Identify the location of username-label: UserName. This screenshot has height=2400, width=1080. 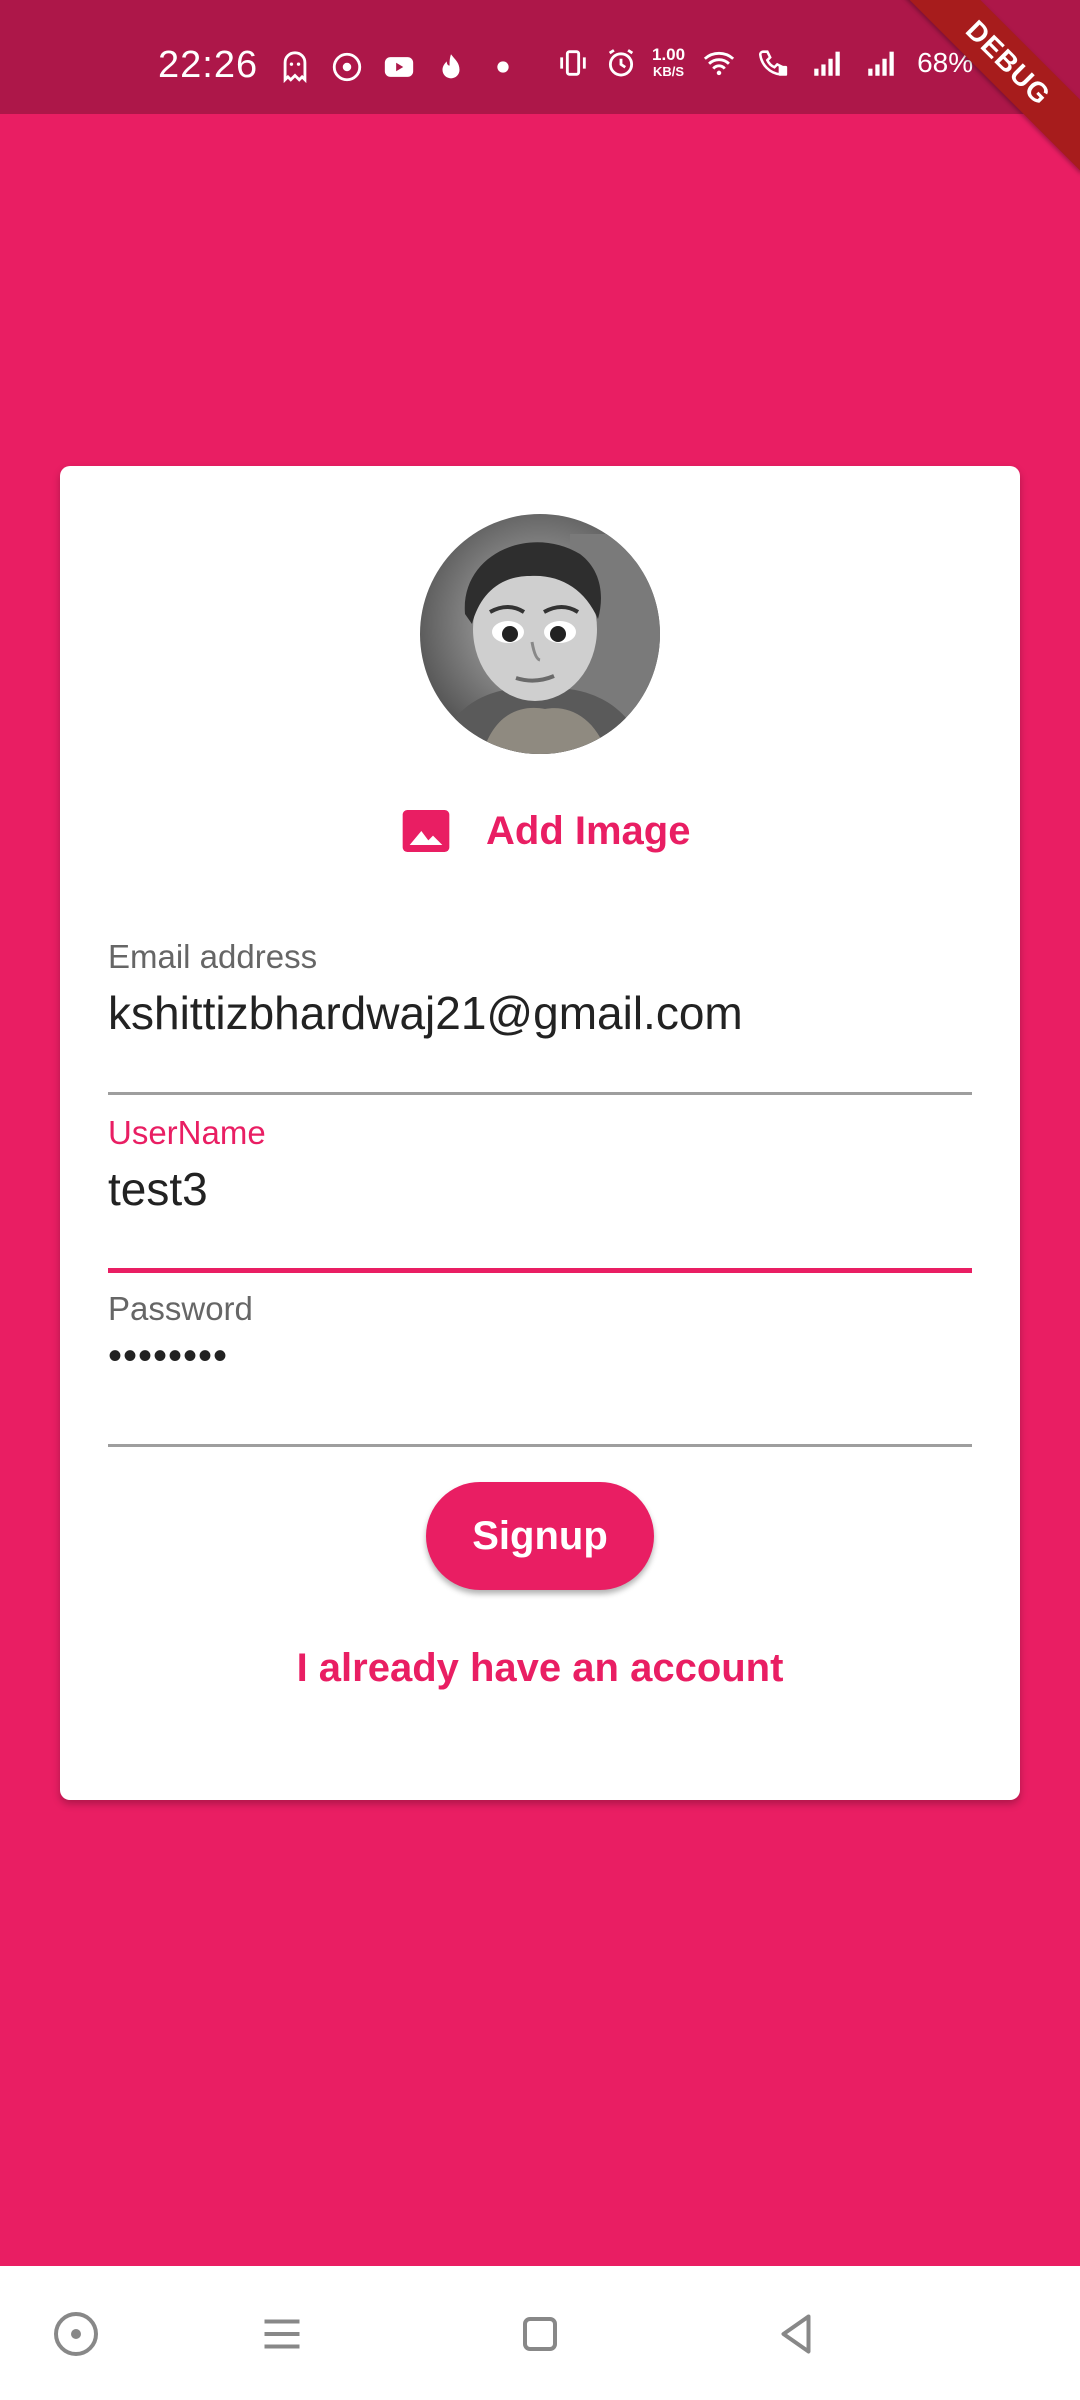
(187, 1132).